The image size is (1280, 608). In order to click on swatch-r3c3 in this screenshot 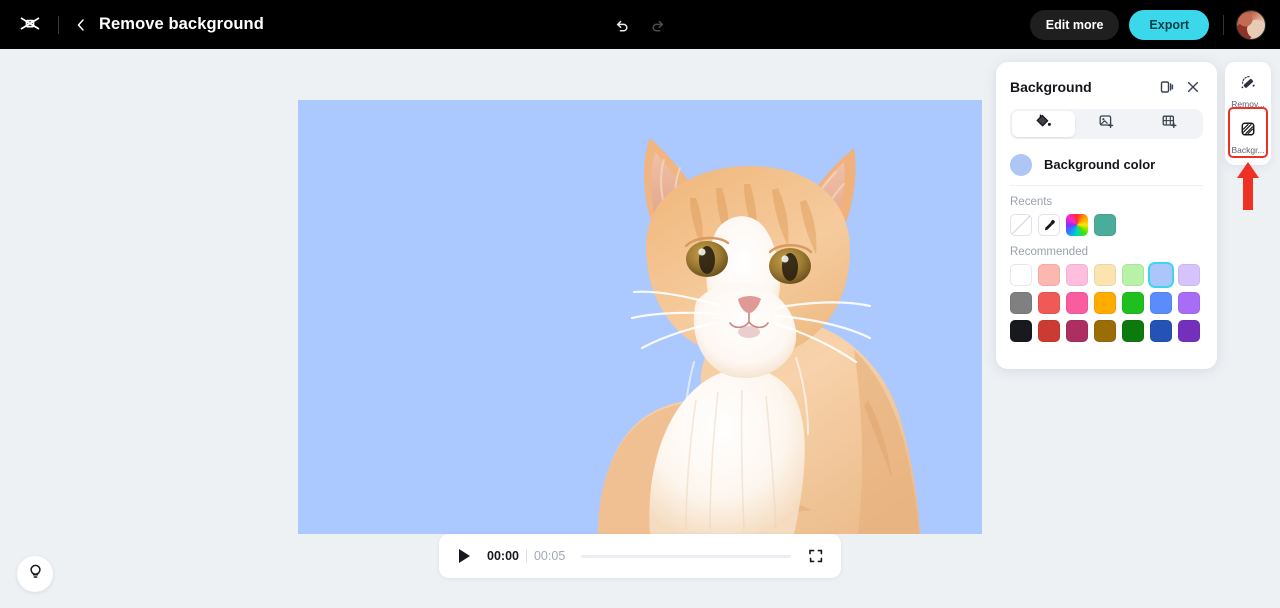, I will do `click(1077, 331)`.